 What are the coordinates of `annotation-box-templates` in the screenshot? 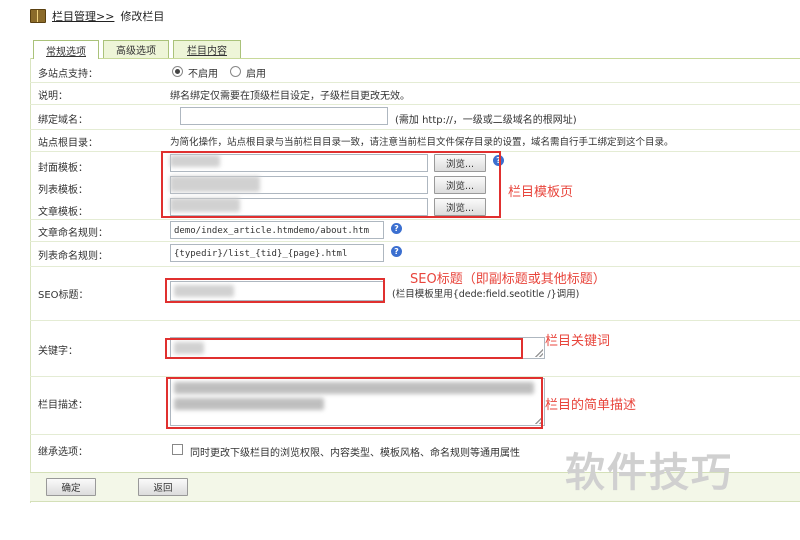 It's located at (331, 184).